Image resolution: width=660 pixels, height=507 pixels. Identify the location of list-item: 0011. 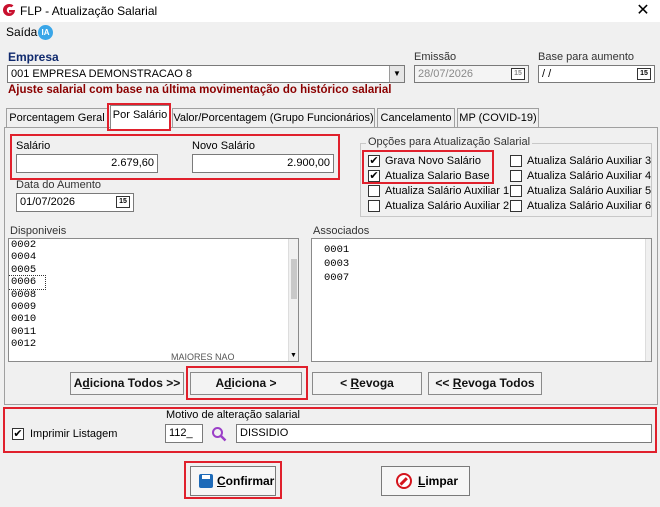
(153, 332).